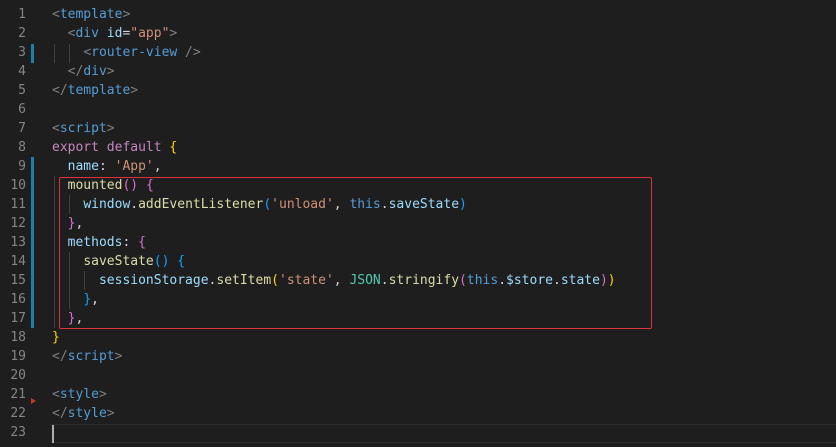  Describe the element at coordinates (418, 14) in the screenshot. I see `code-line: 1 <template>` at that location.